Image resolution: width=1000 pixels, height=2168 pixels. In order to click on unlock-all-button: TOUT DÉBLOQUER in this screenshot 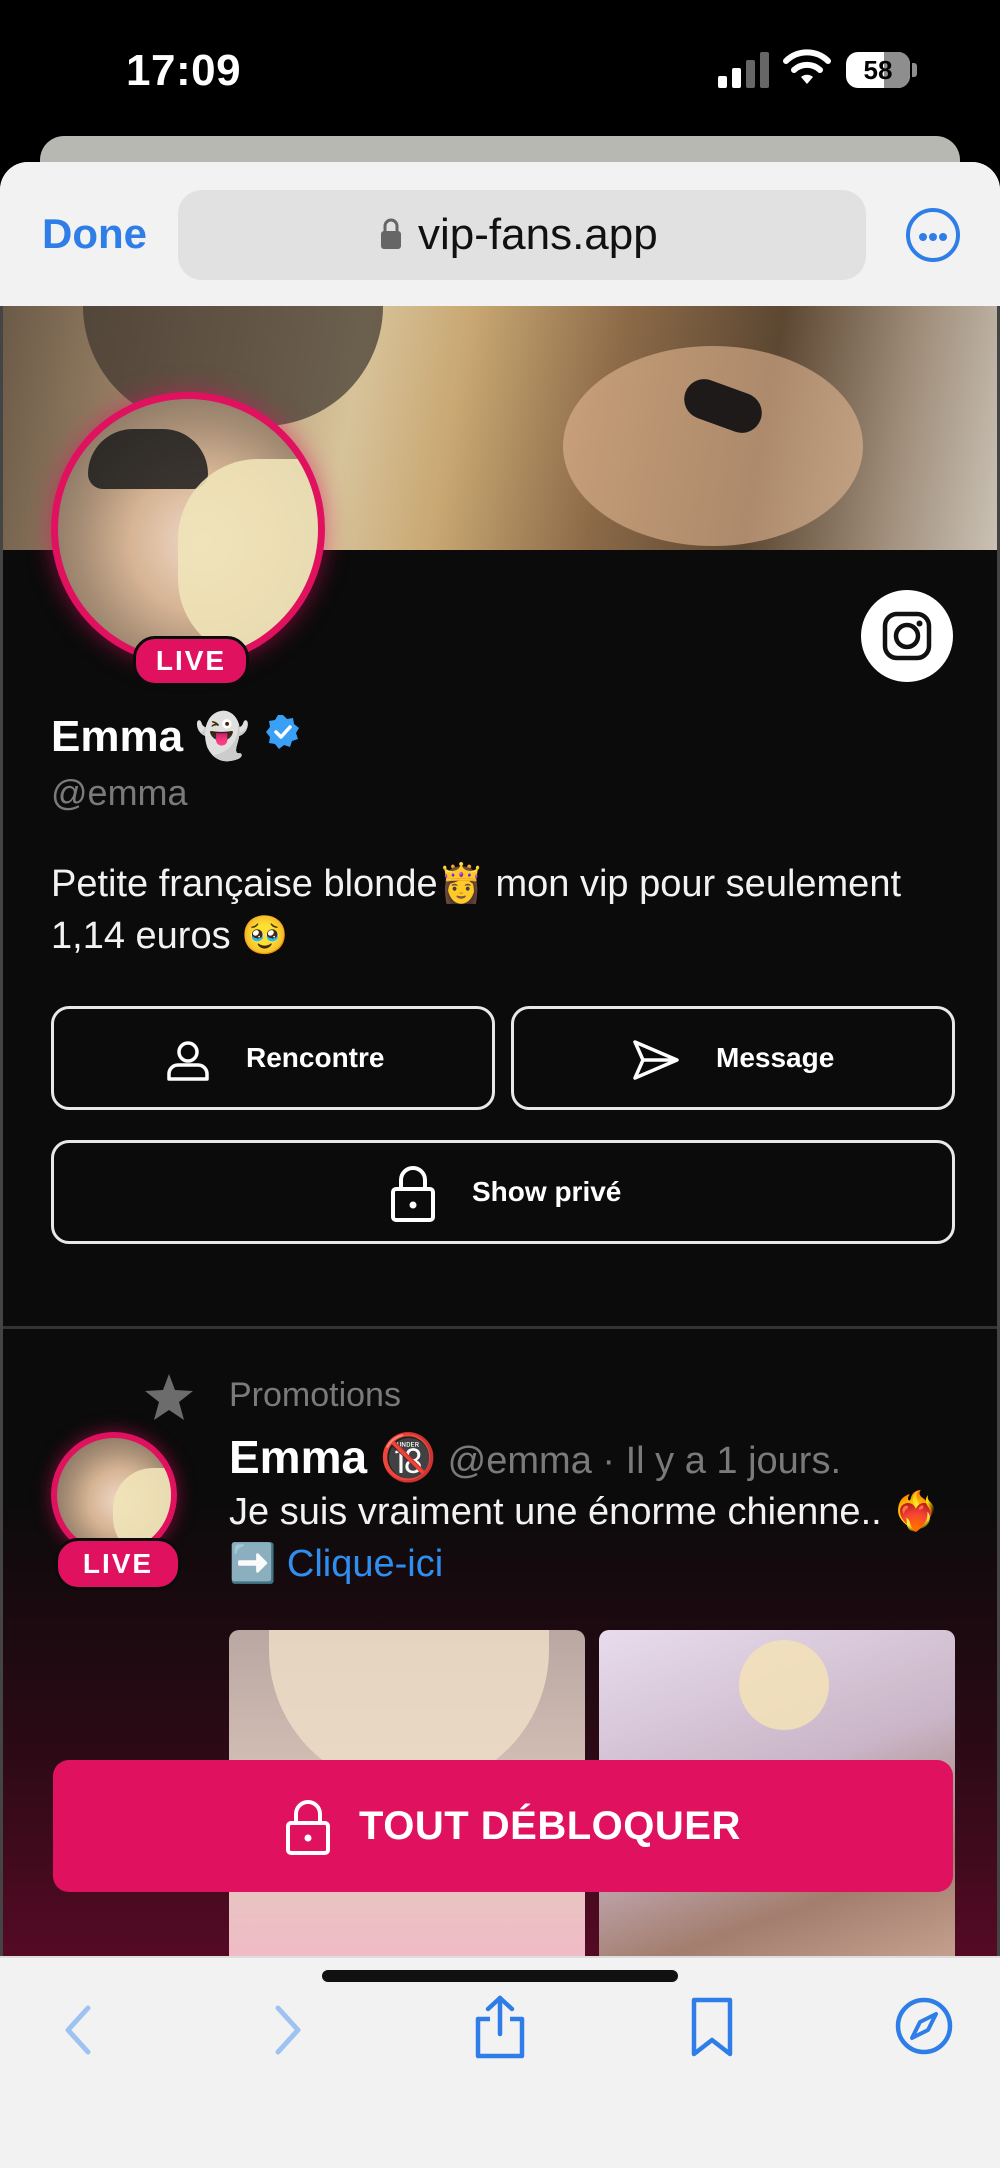, I will do `click(503, 1826)`.